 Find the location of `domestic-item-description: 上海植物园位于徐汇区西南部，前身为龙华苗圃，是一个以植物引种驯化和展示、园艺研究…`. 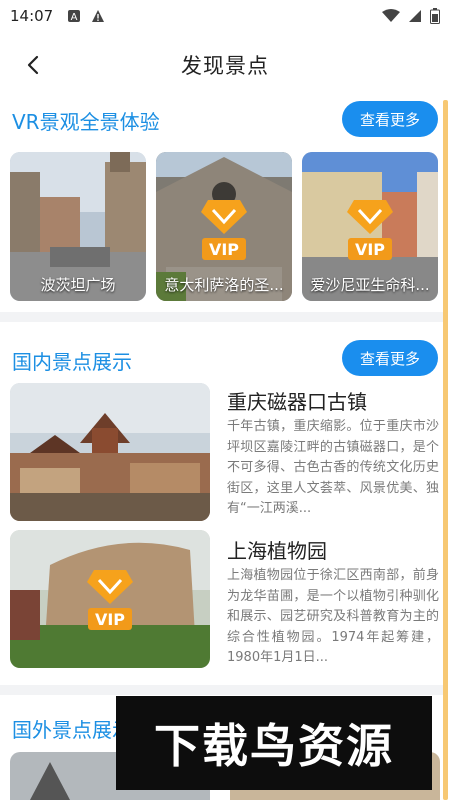

domestic-item-description: 上海植物园位于徐汇区西南部，前身为龙华苗圃，是一个以植物引种驯化和展示、园艺研究… is located at coordinates (333, 616).